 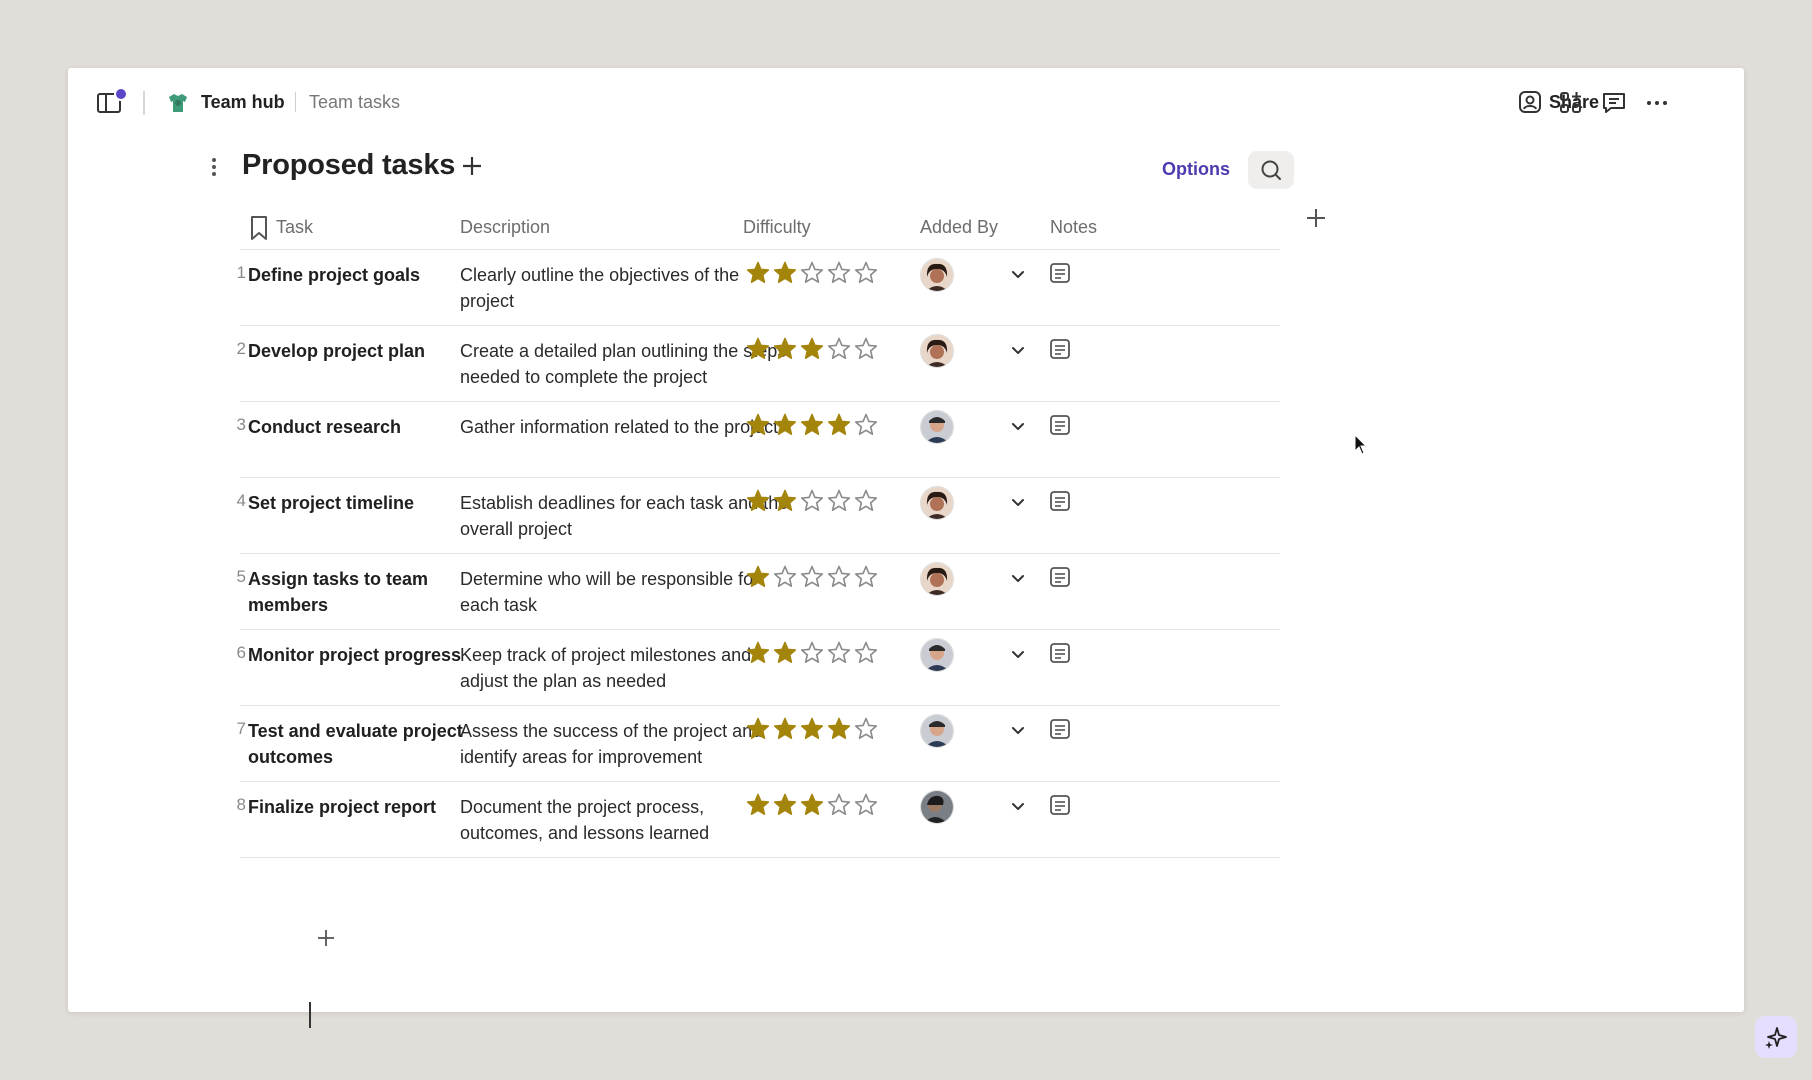 I want to click on drag-handle-icon, so click(x=214, y=167).